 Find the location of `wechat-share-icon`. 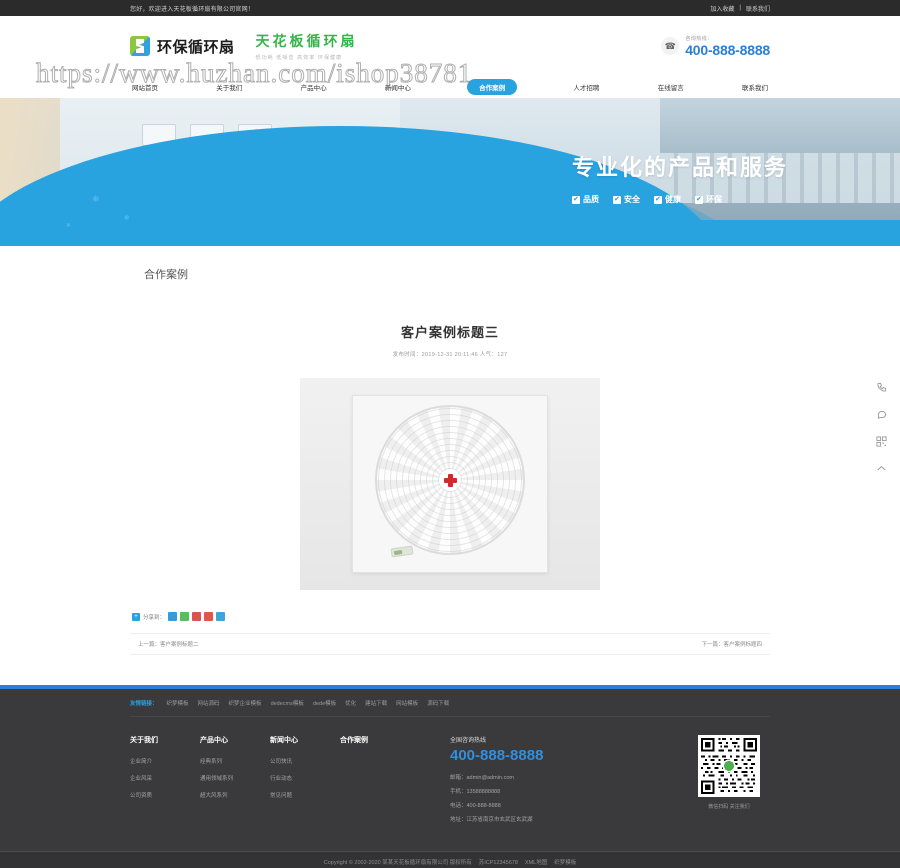

wechat-share-icon is located at coordinates (185, 616).